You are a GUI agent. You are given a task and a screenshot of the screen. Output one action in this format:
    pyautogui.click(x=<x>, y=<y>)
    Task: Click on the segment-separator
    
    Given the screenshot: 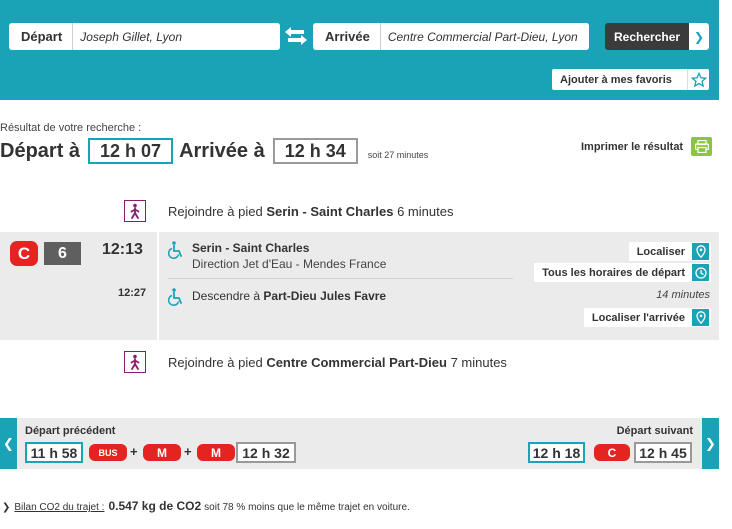 What is the action you would take?
    pyautogui.click(x=340, y=278)
    